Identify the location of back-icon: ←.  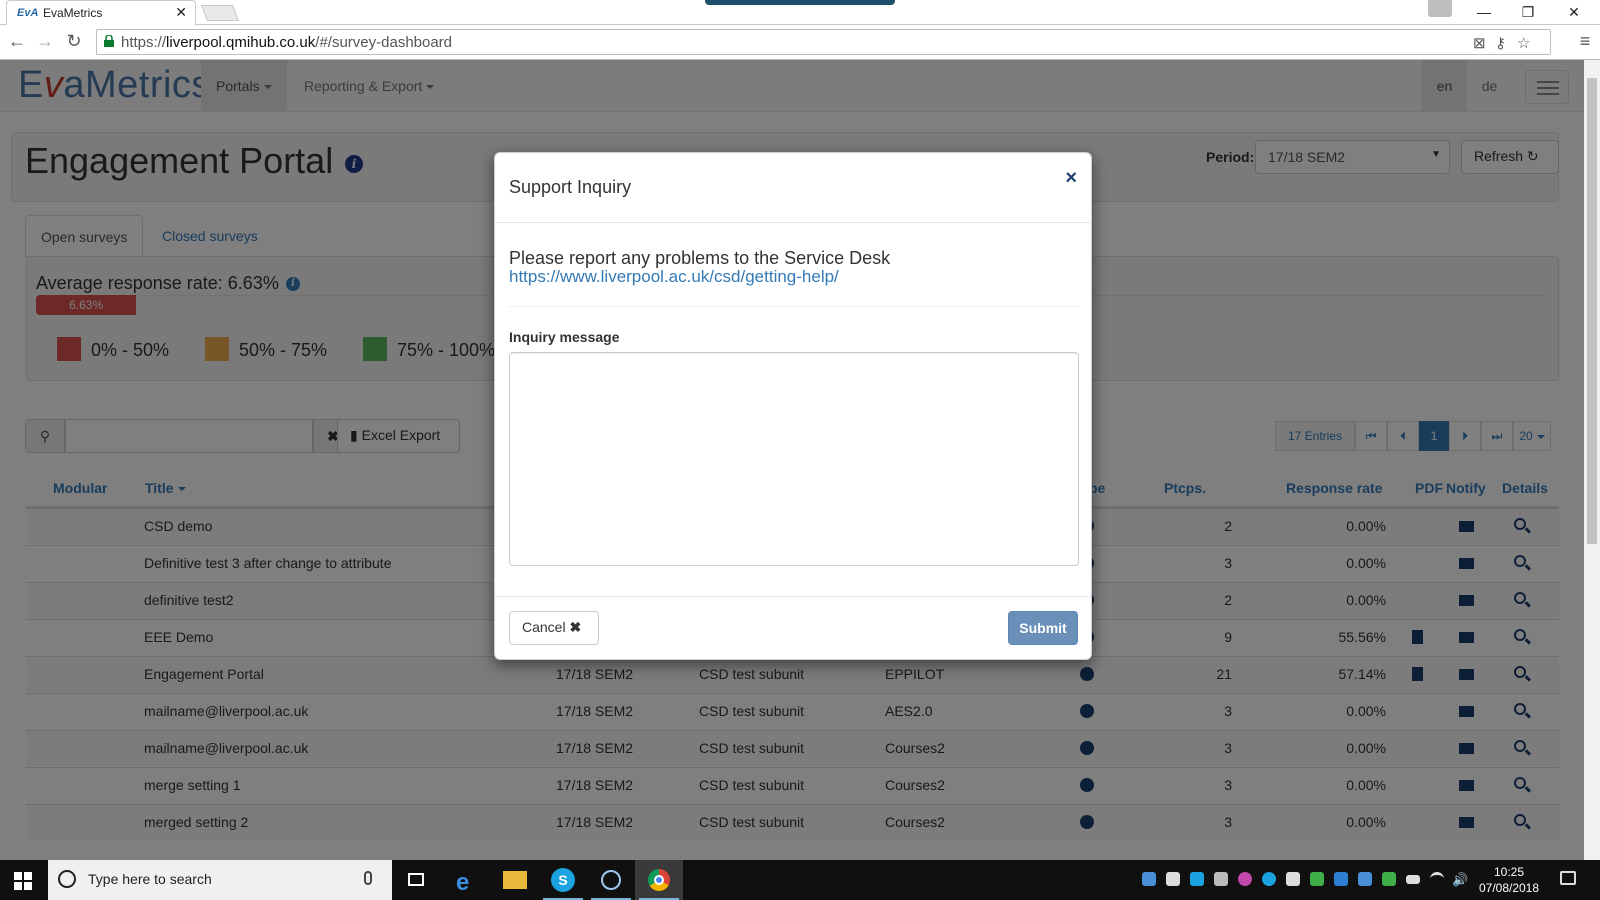
(17, 41).